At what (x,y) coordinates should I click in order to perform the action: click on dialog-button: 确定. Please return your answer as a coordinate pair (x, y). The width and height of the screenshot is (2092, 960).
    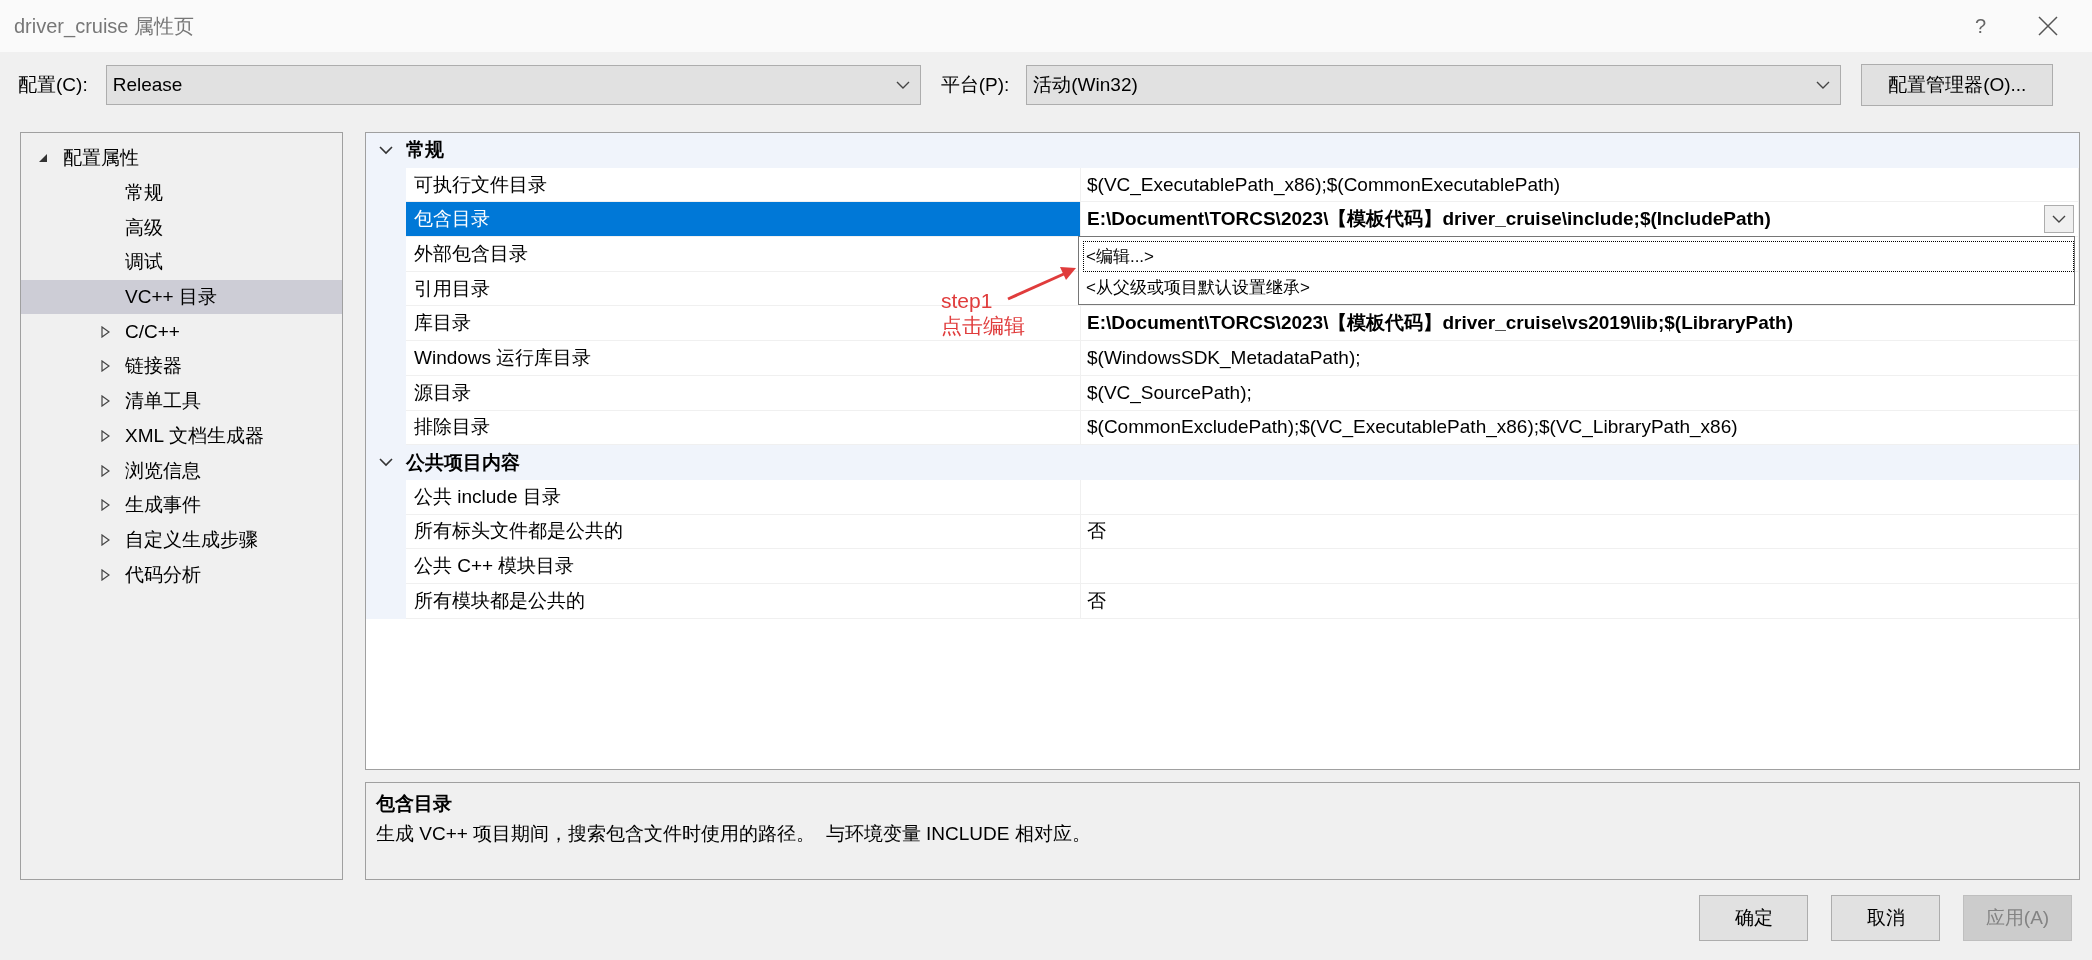
    Looking at the image, I should click on (1753, 918).